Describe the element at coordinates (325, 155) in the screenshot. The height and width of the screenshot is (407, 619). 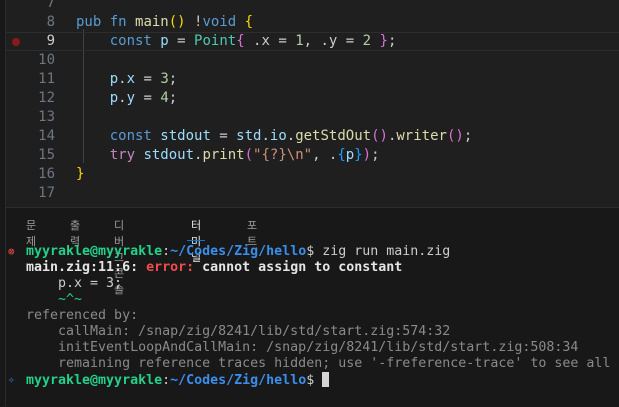
I see `code-token: , .` at that location.